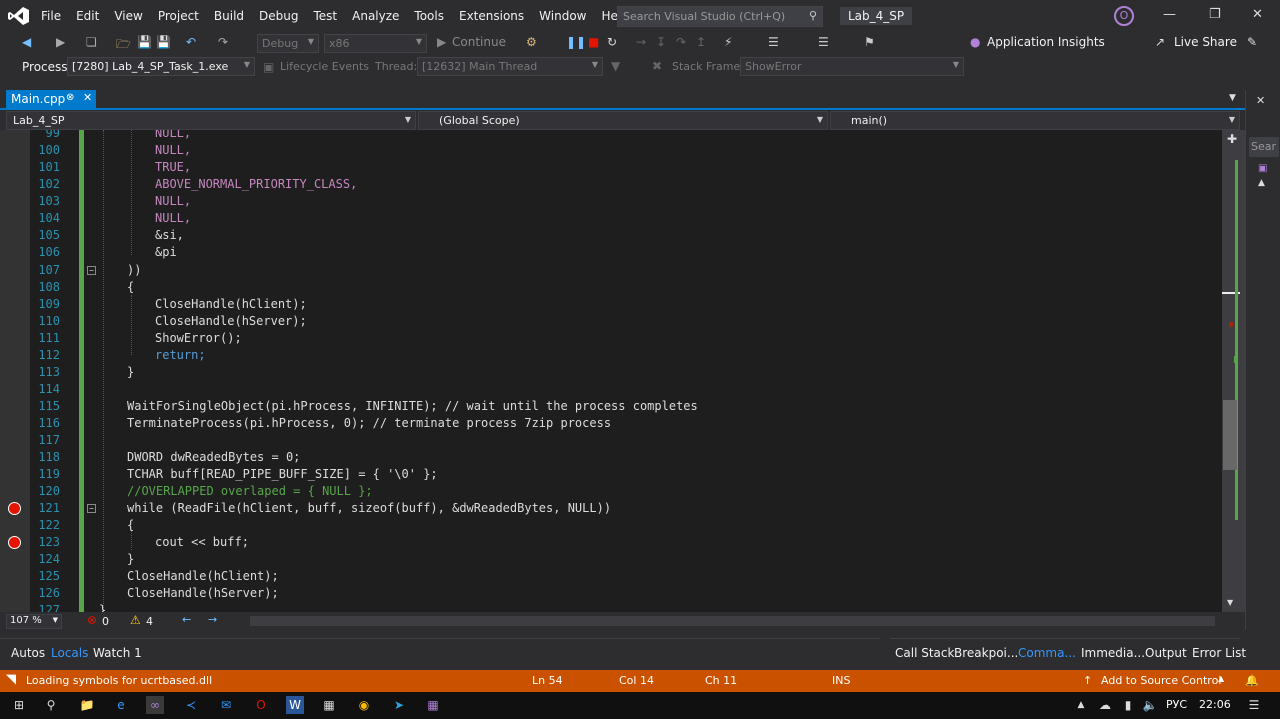 Image resolution: width=1280 pixels, height=719 pixels. What do you see at coordinates (191, 42) in the screenshot?
I see `undo-icon: ↶` at bounding box center [191, 42].